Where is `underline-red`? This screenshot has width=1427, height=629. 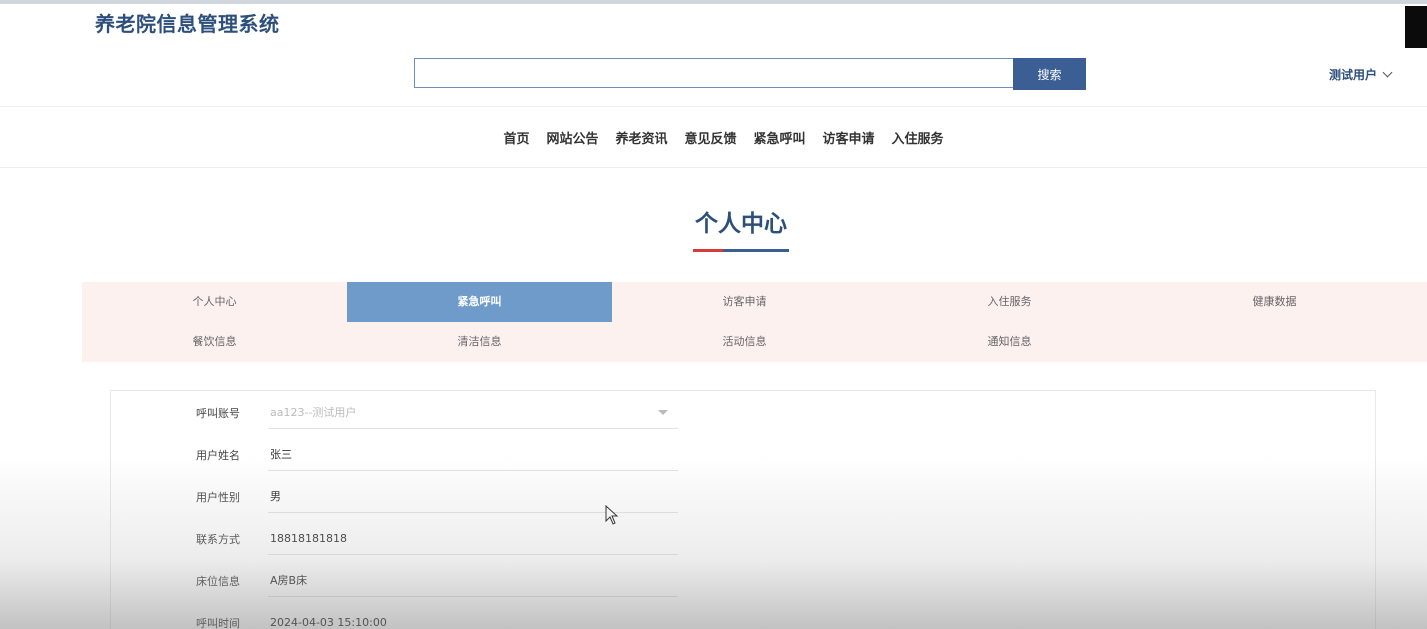
underline-red is located at coordinates (708, 250).